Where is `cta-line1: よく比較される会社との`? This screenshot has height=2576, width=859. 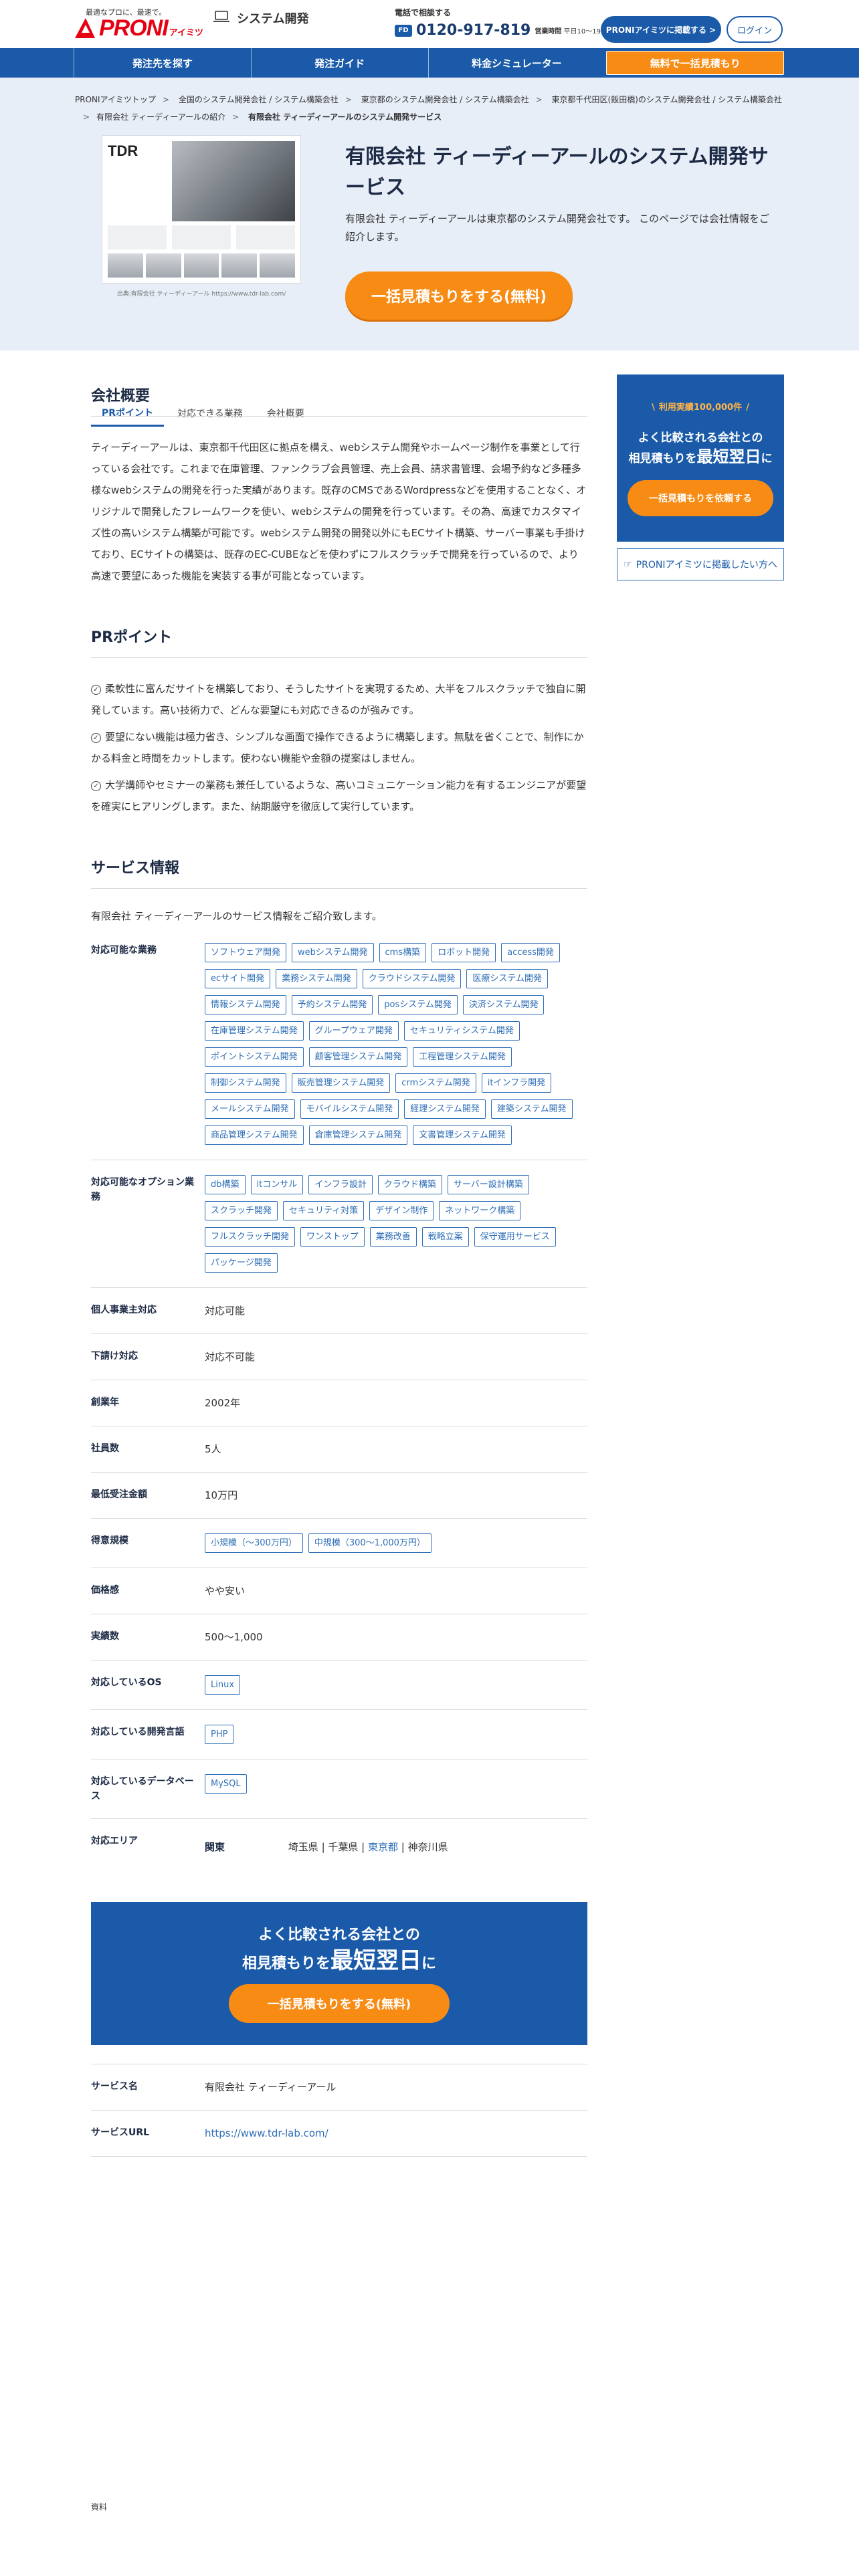
cta-line1: よく比較される会社との is located at coordinates (339, 1935).